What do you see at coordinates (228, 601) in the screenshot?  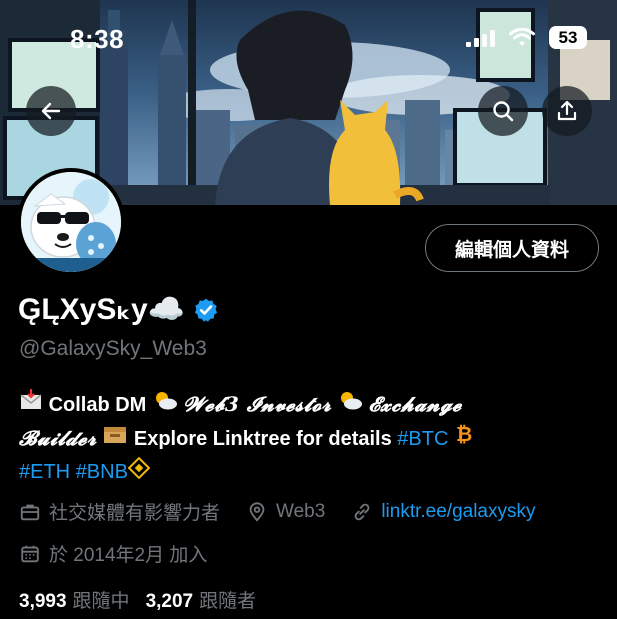 I see `followers-label: 跟隨者` at bounding box center [228, 601].